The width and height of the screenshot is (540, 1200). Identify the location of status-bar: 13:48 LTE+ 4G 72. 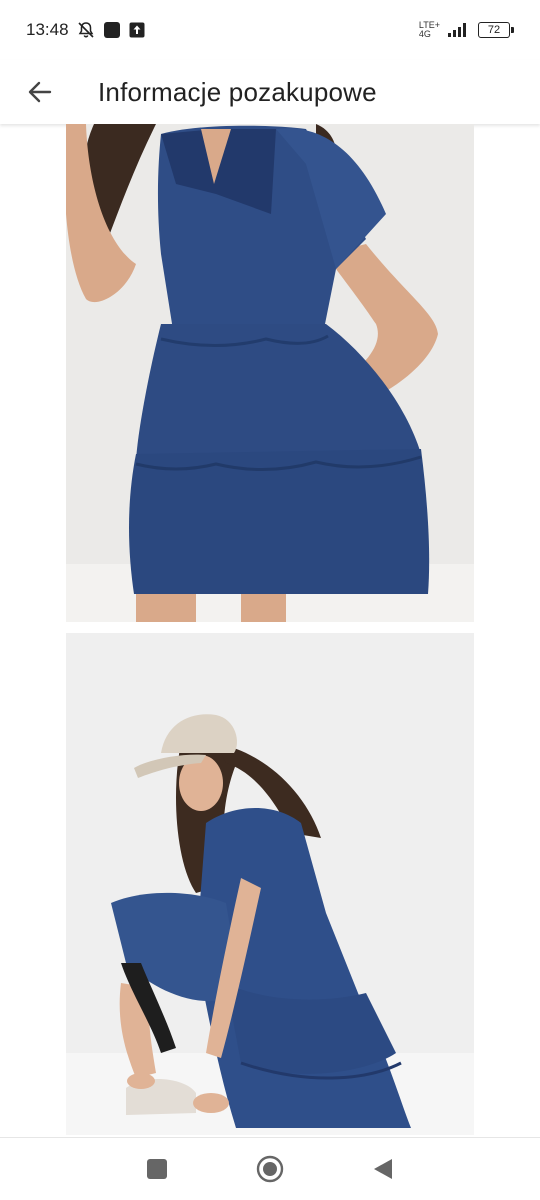
(270, 30).